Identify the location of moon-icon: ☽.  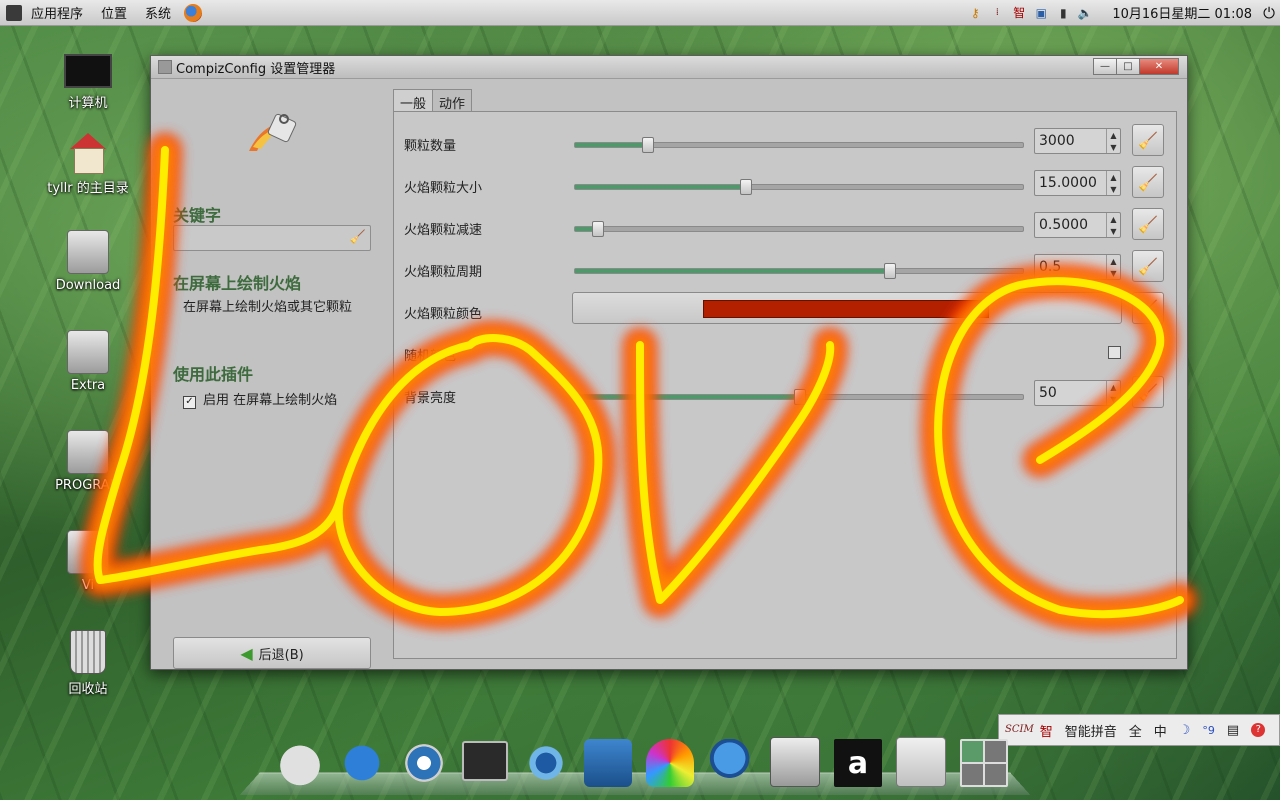
(1185, 730).